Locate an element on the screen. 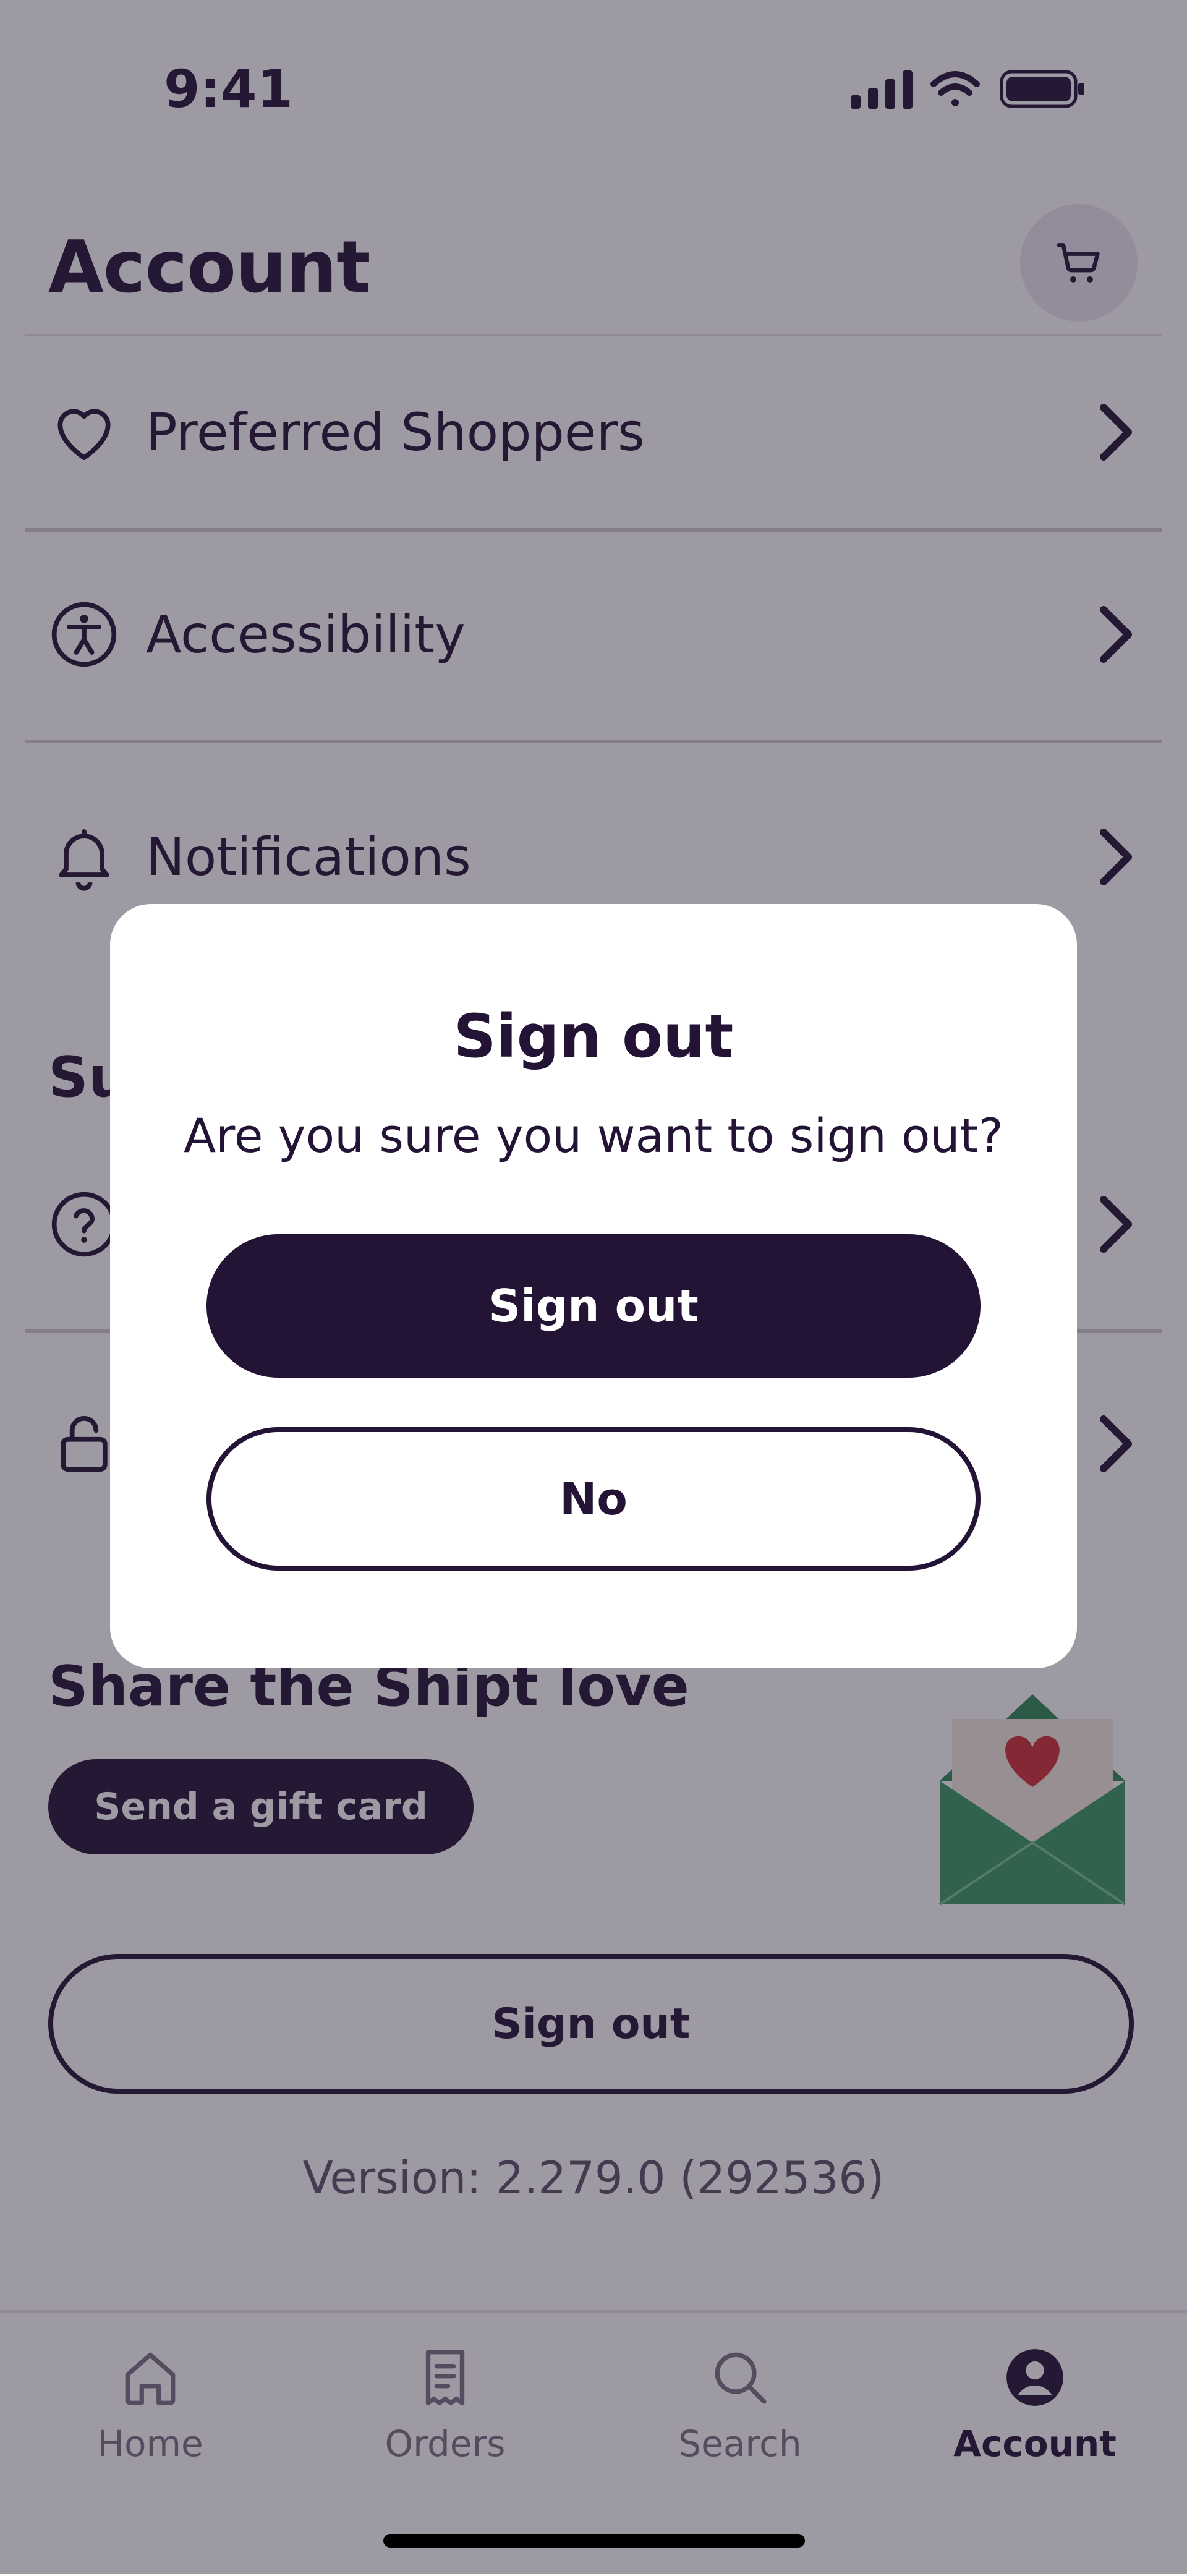 Image resolution: width=1187 pixels, height=2576 pixels. cancel-button: No is located at coordinates (593, 1499).